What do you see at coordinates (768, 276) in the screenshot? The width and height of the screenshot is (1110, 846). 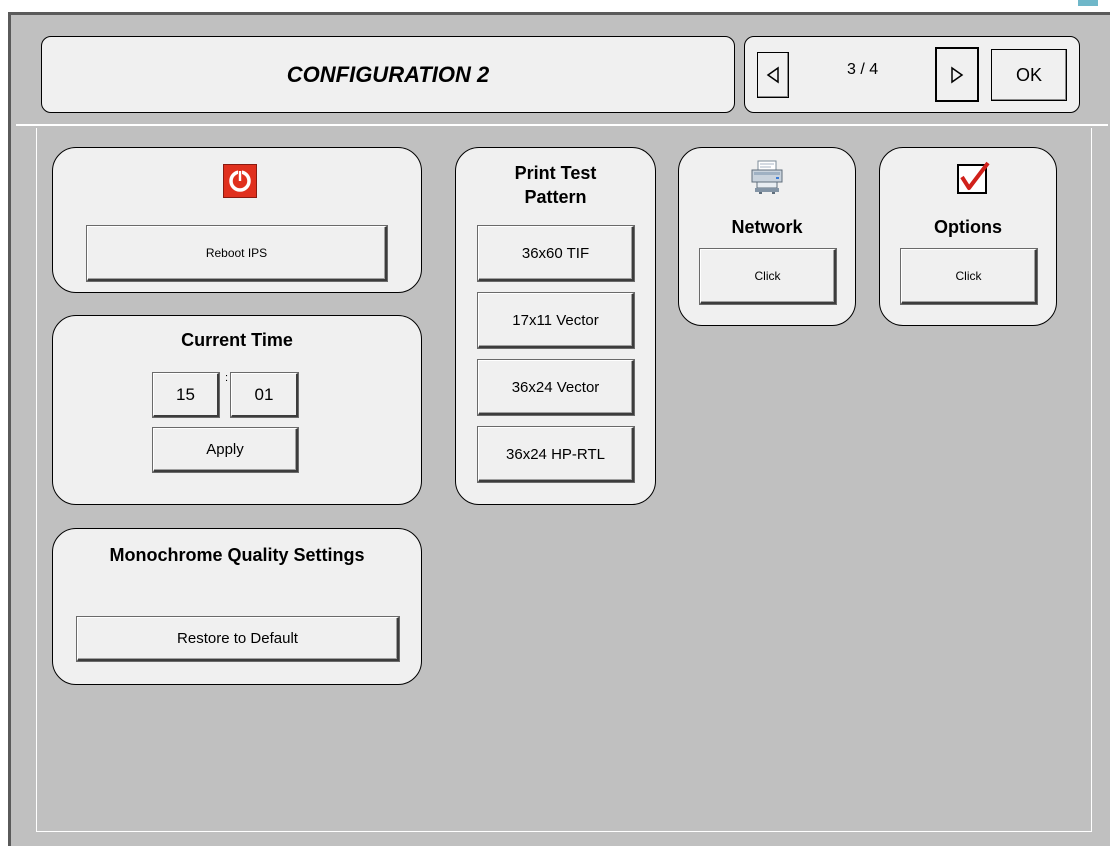 I see `network-click-button: Click` at bounding box center [768, 276].